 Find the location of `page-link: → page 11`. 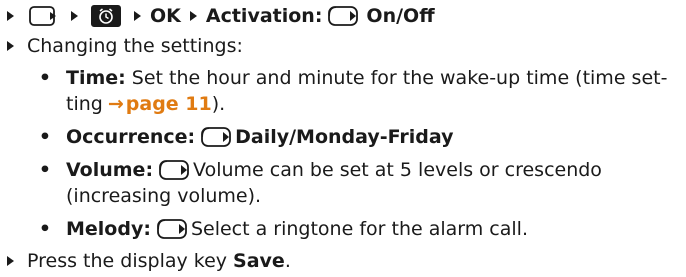

page-link: → page 11 is located at coordinates (160, 104).